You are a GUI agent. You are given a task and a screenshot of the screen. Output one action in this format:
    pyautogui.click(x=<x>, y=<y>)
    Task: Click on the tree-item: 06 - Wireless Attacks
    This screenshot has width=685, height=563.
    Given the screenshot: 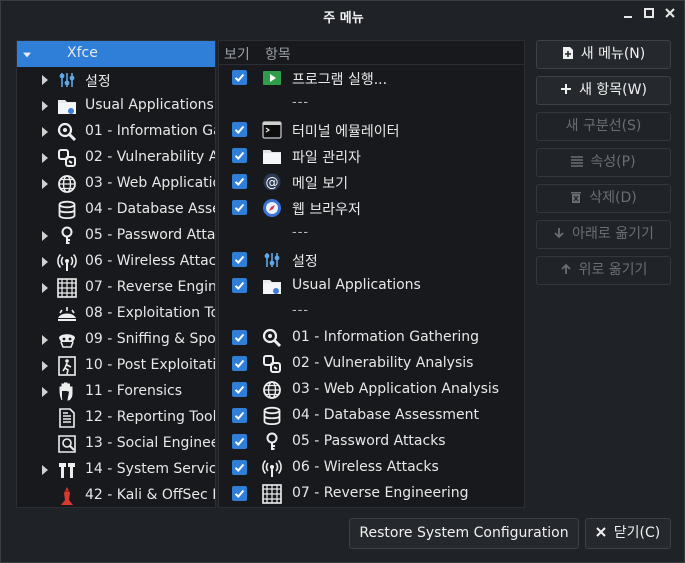 What is the action you would take?
    pyautogui.click(x=116, y=262)
    